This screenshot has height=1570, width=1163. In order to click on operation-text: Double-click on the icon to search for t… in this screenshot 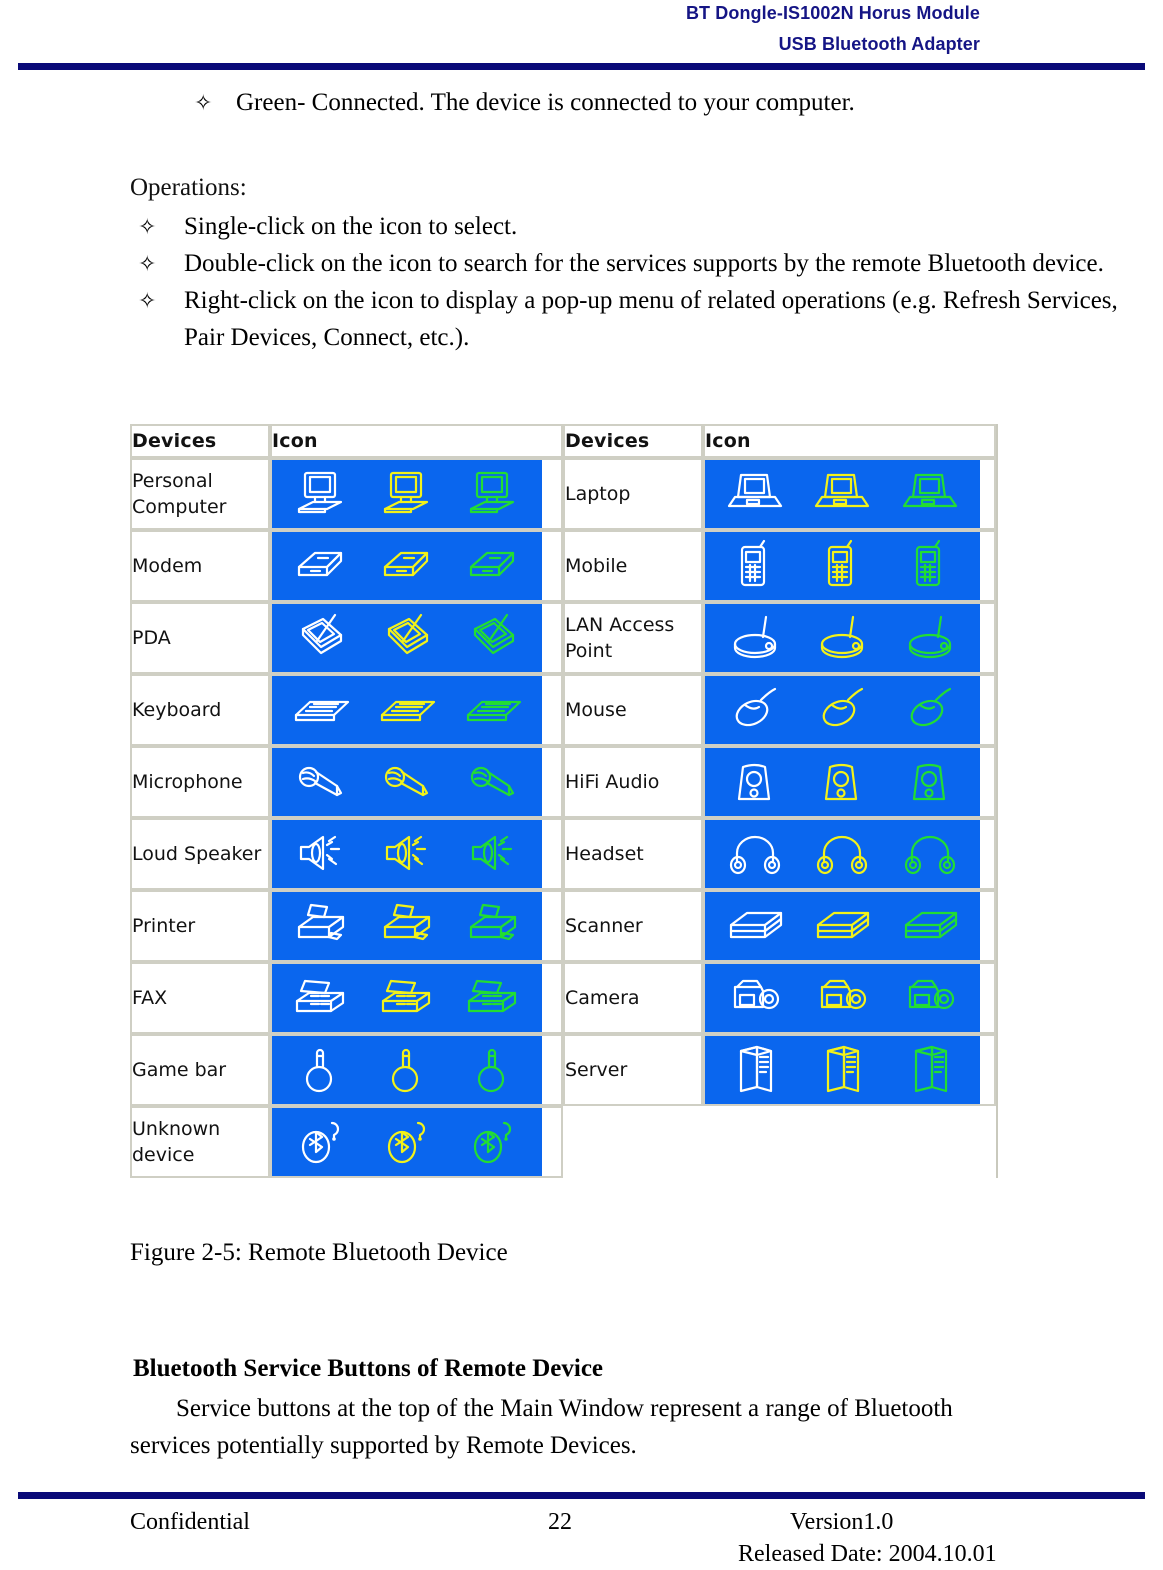, I will do `click(644, 263)`.